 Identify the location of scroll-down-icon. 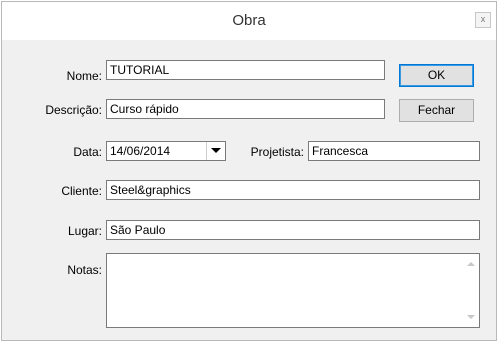
(471, 317).